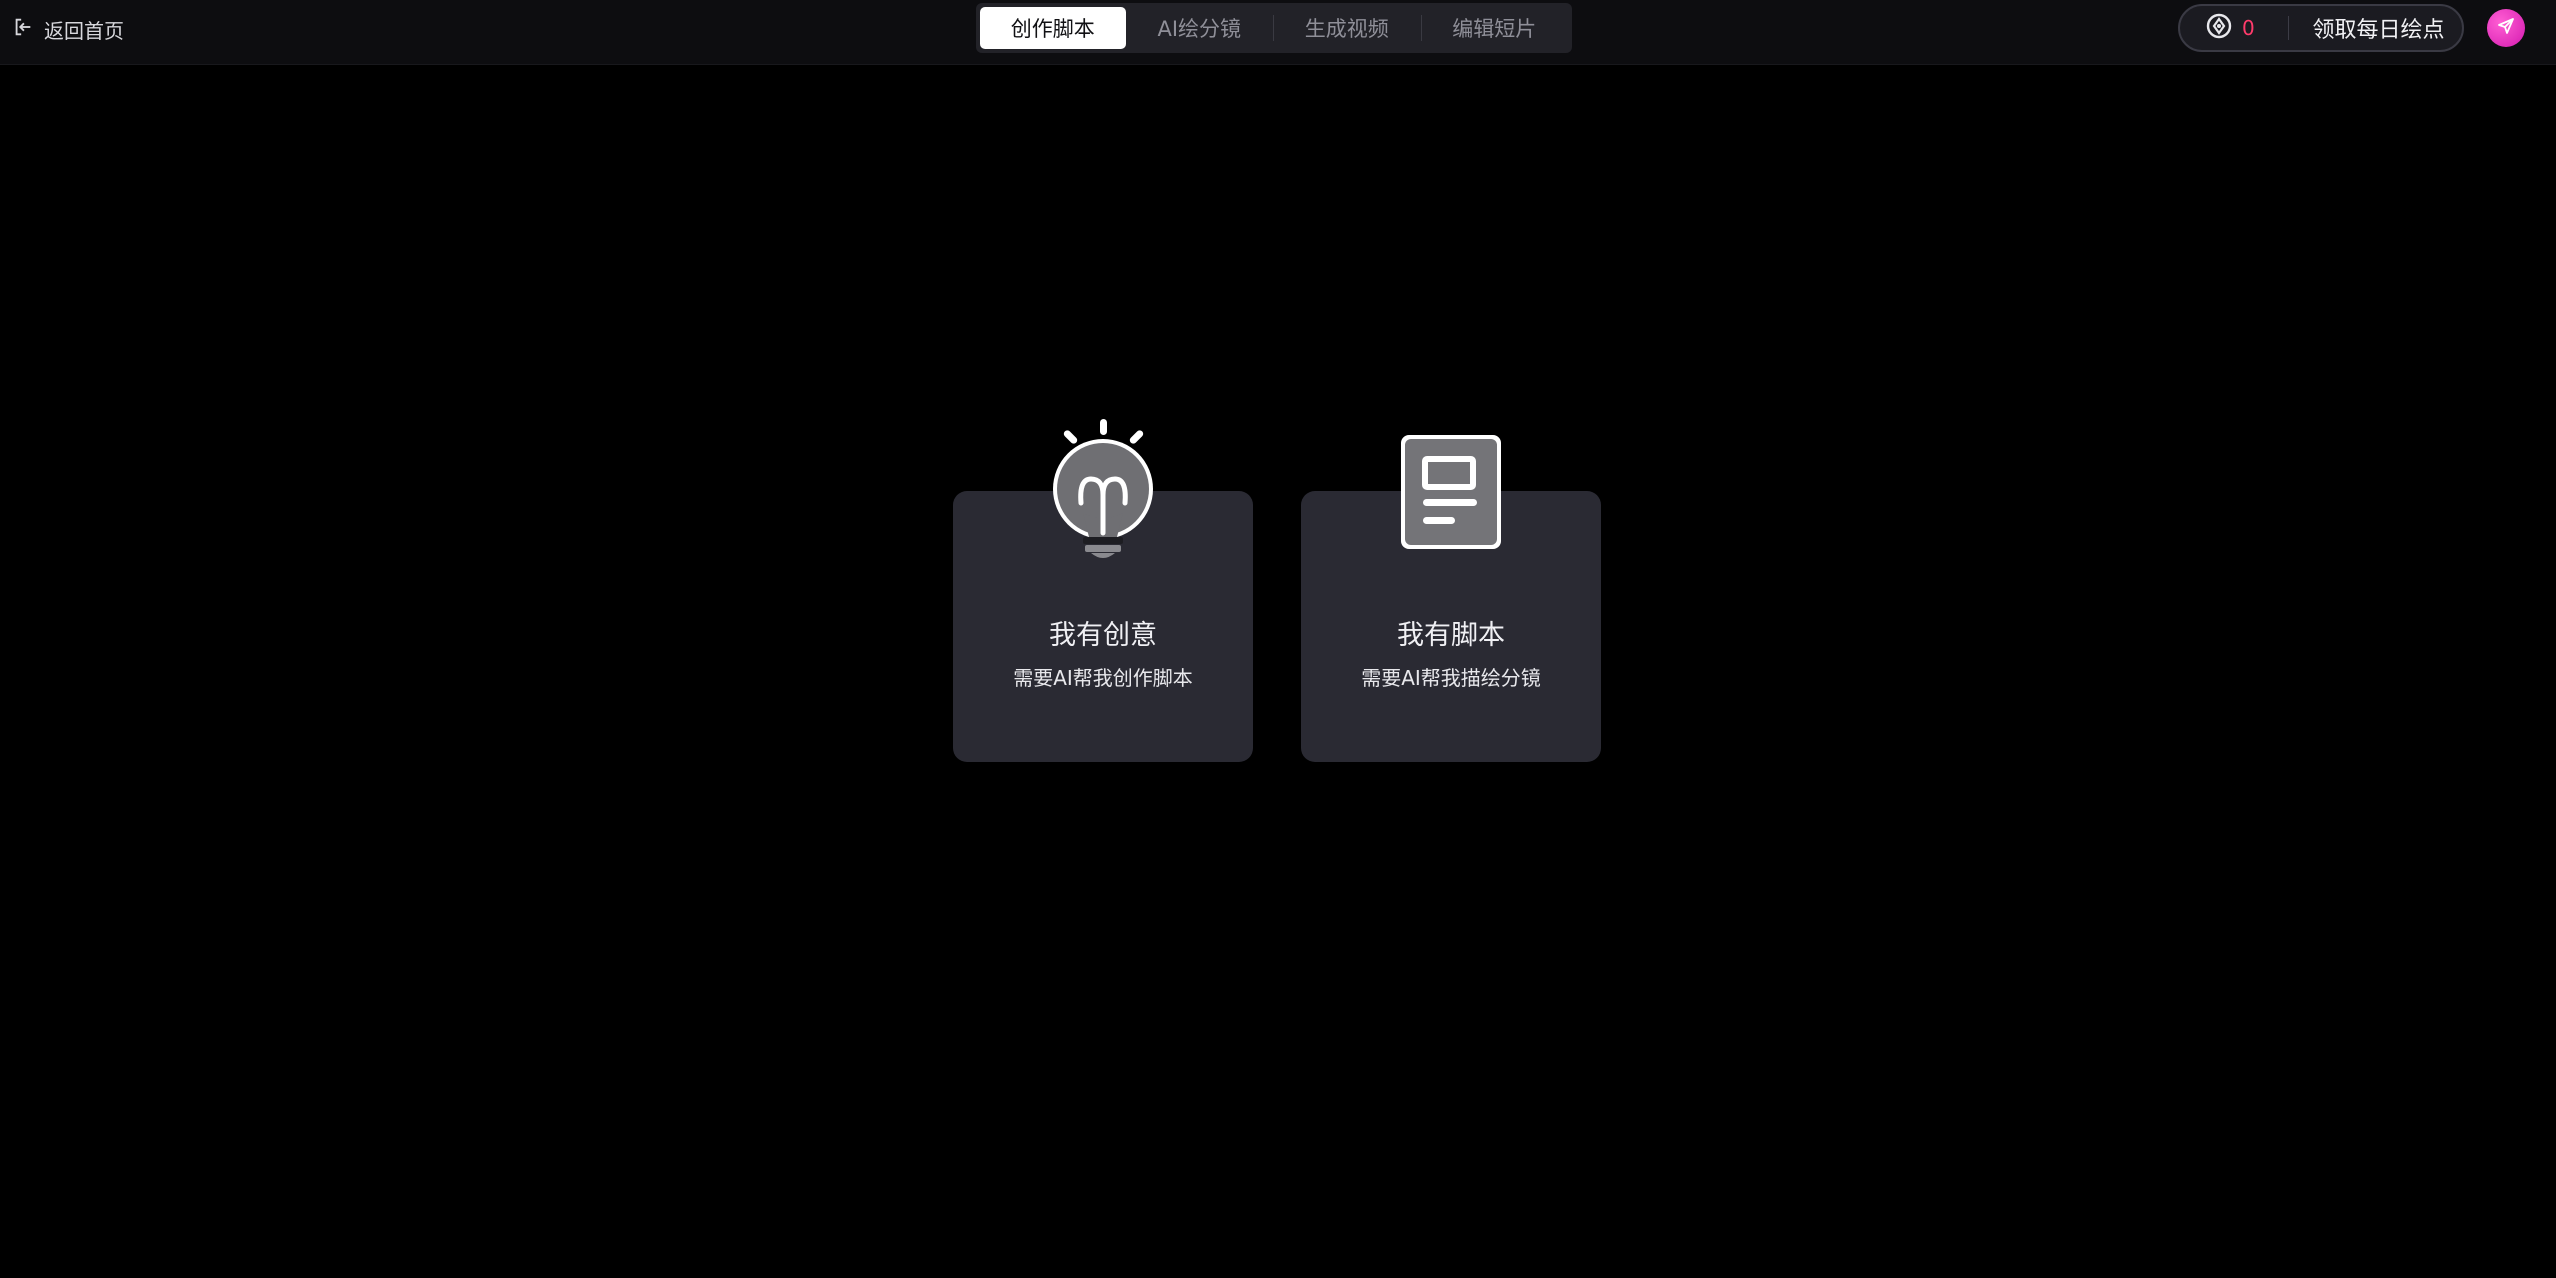 The image size is (2556, 1278). What do you see at coordinates (1103, 590) in the screenshot?
I see `idea-card: 我有创意 需要AI帮我创作脚本` at bounding box center [1103, 590].